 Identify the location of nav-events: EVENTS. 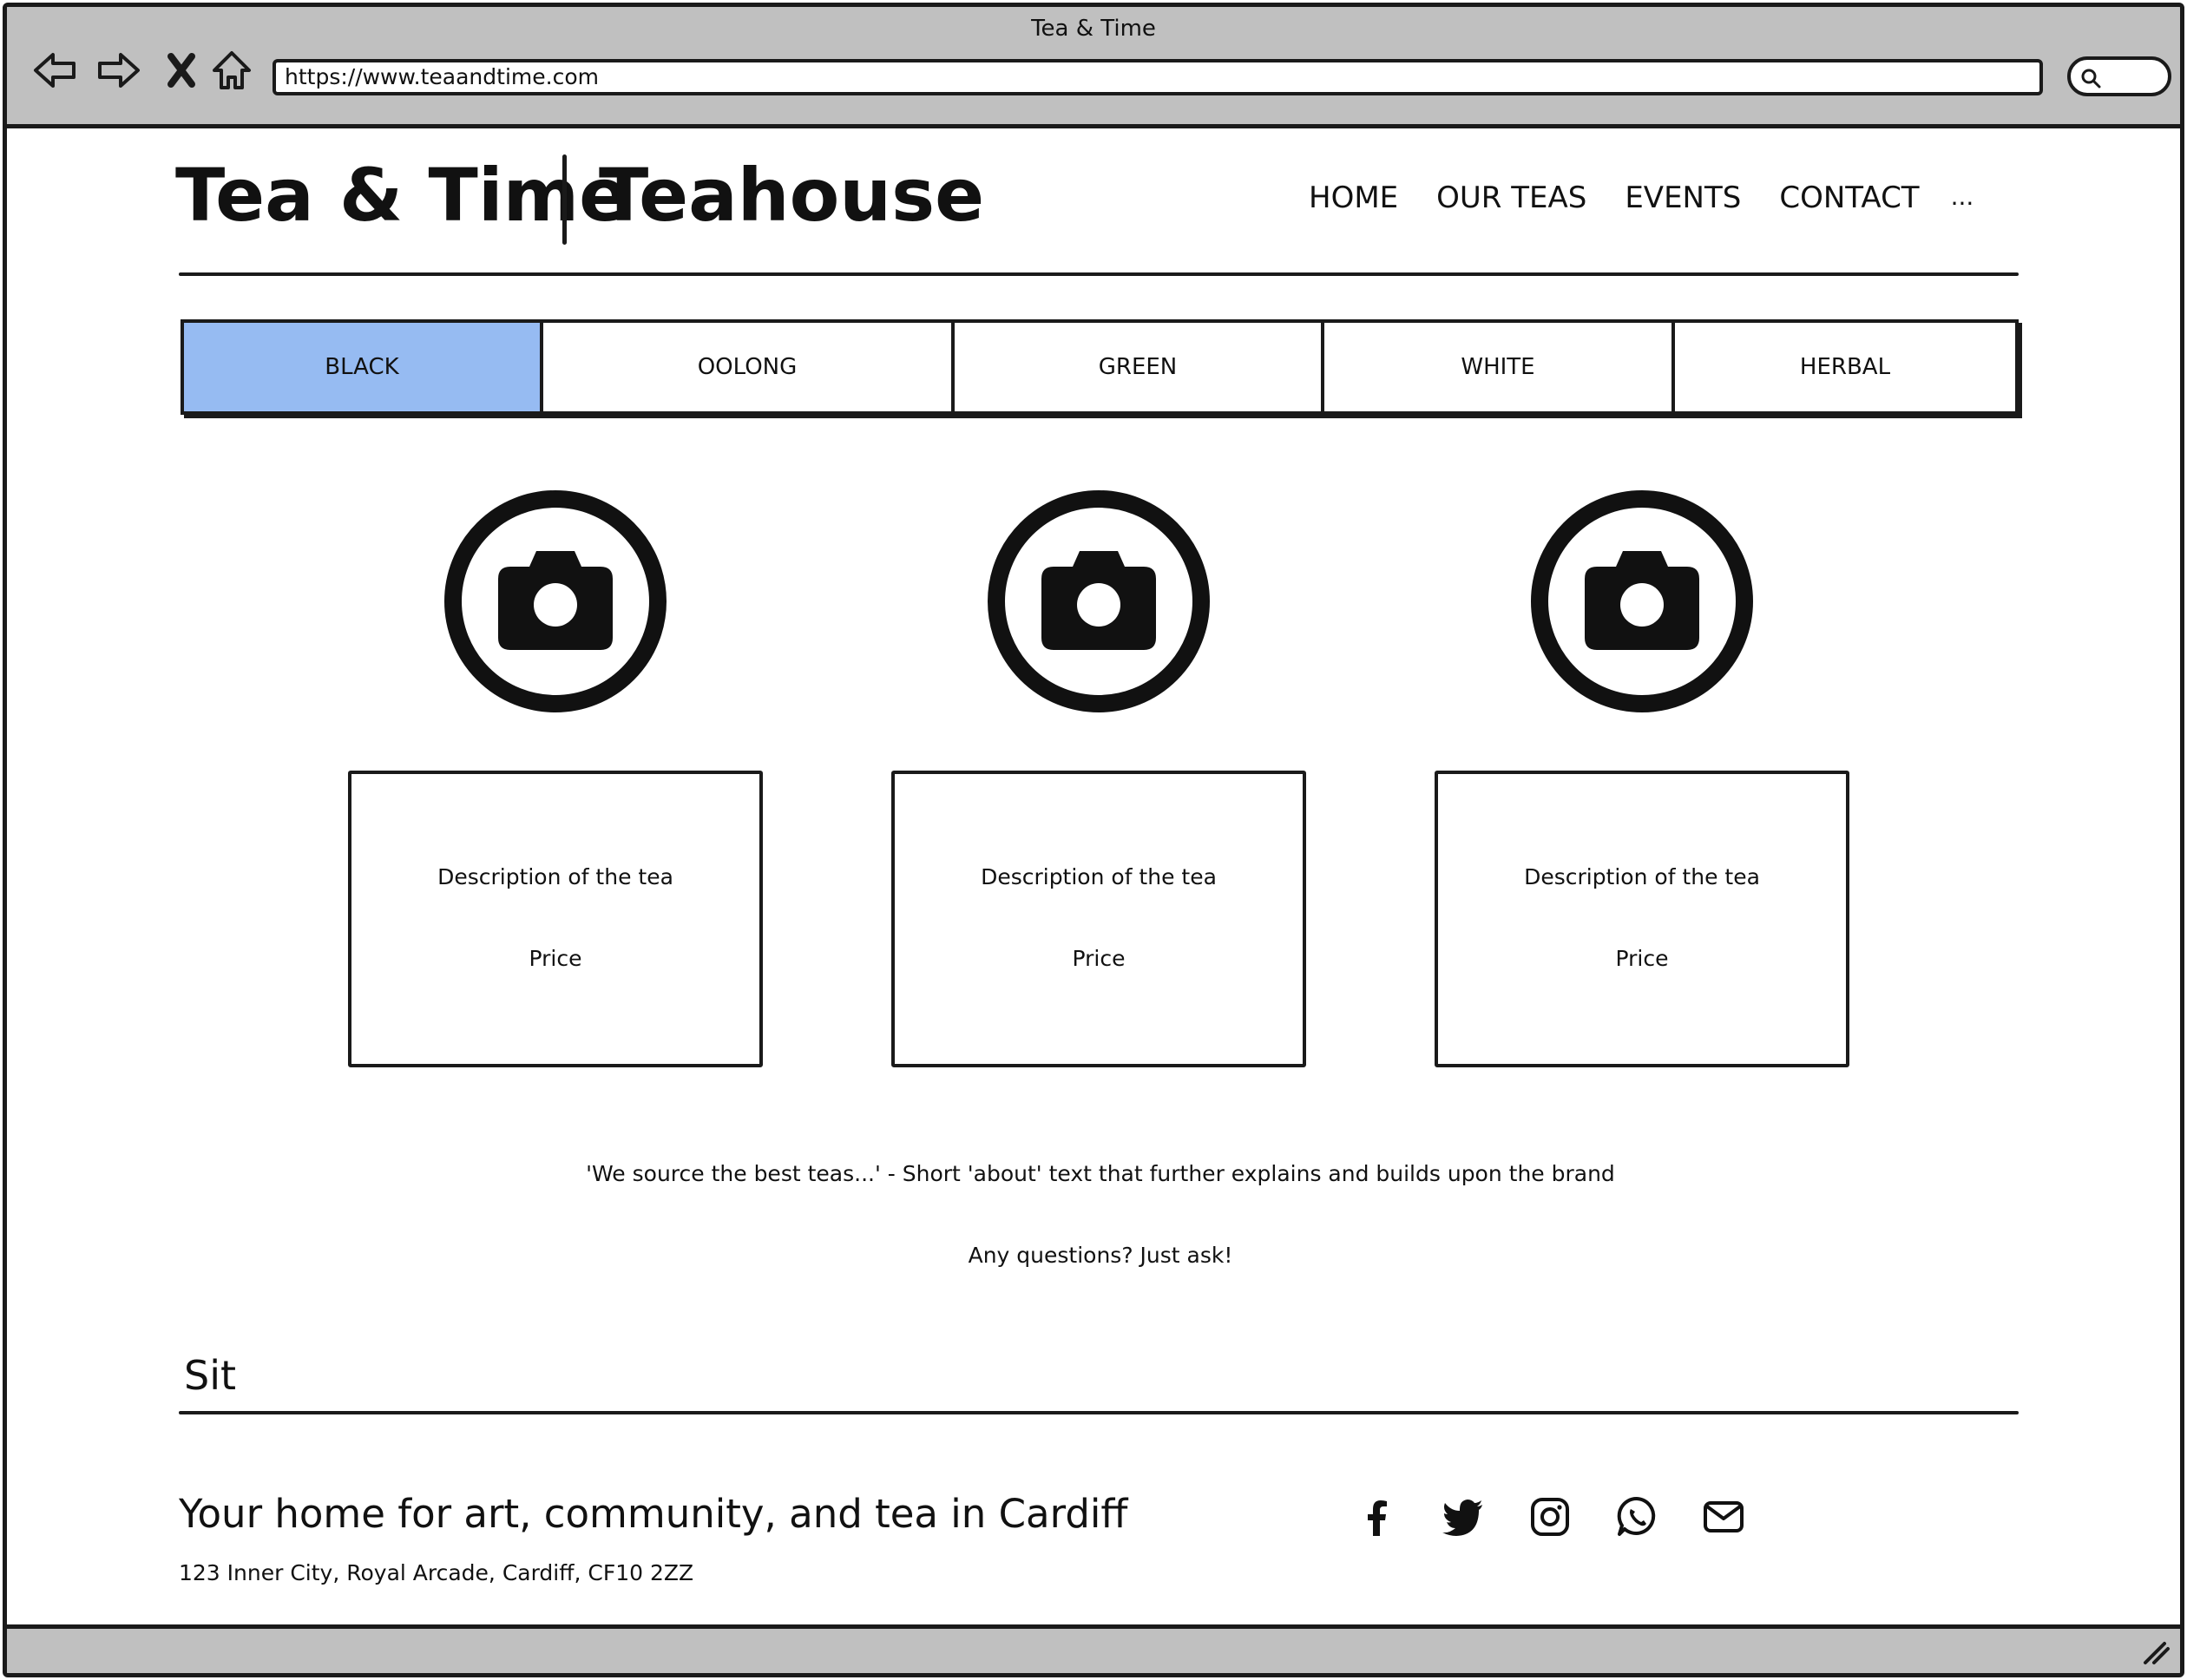
(1683, 197).